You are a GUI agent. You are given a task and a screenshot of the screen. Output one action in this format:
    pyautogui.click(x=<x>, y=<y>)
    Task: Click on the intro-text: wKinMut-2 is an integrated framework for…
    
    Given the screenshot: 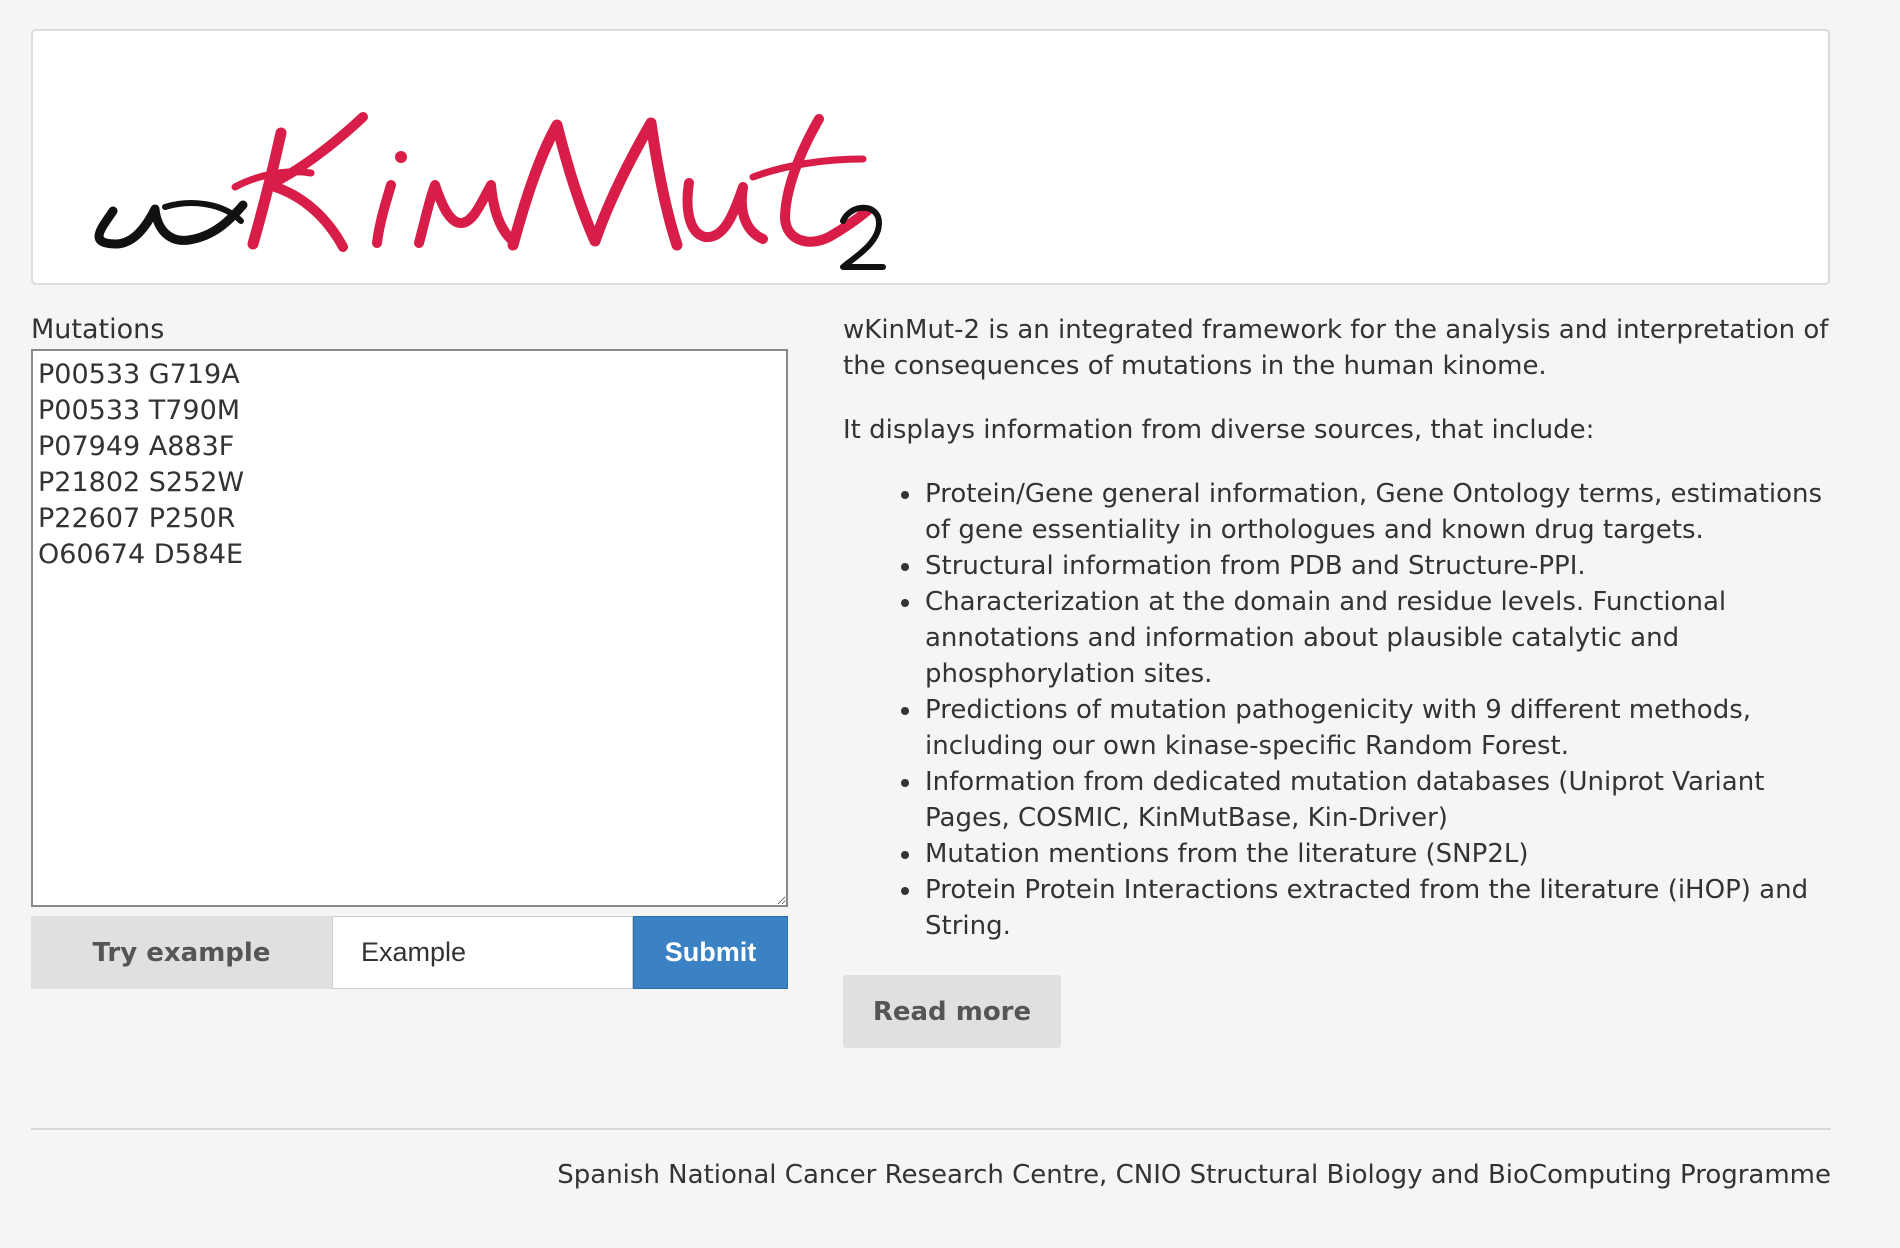 What is the action you would take?
    pyautogui.click(x=1336, y=348)
    